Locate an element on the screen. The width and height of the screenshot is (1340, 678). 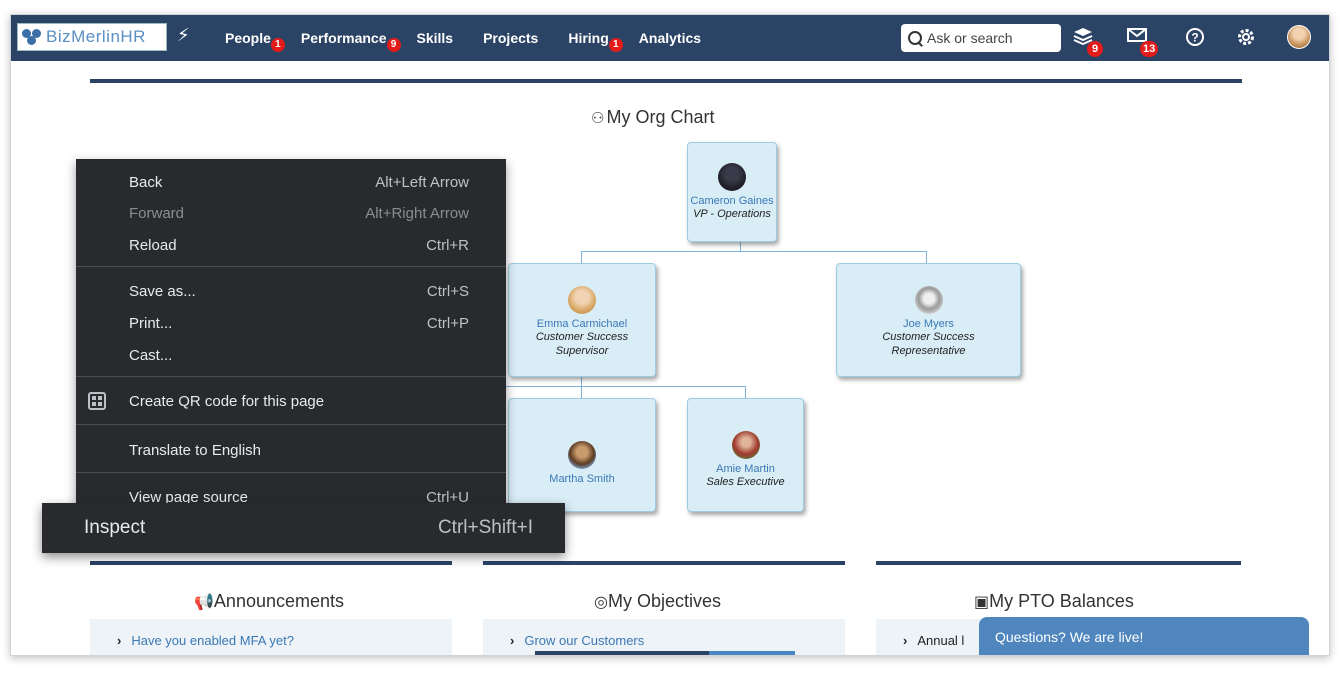
menu-item-shortcut: Ctrl+S is located at coordinates (447, 291).